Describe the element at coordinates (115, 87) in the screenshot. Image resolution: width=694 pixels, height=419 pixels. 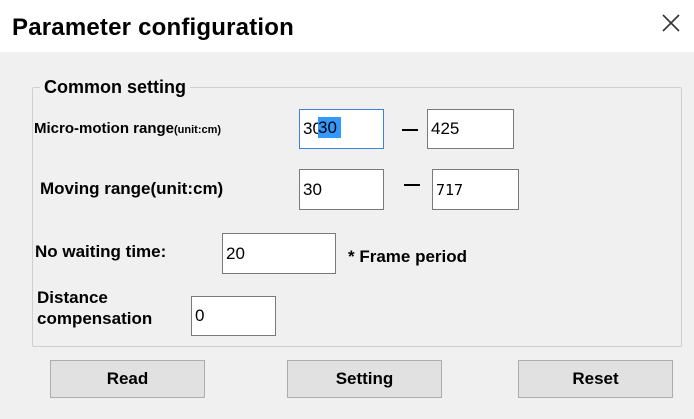
I see `common-setting-title: Common setting` at that location.